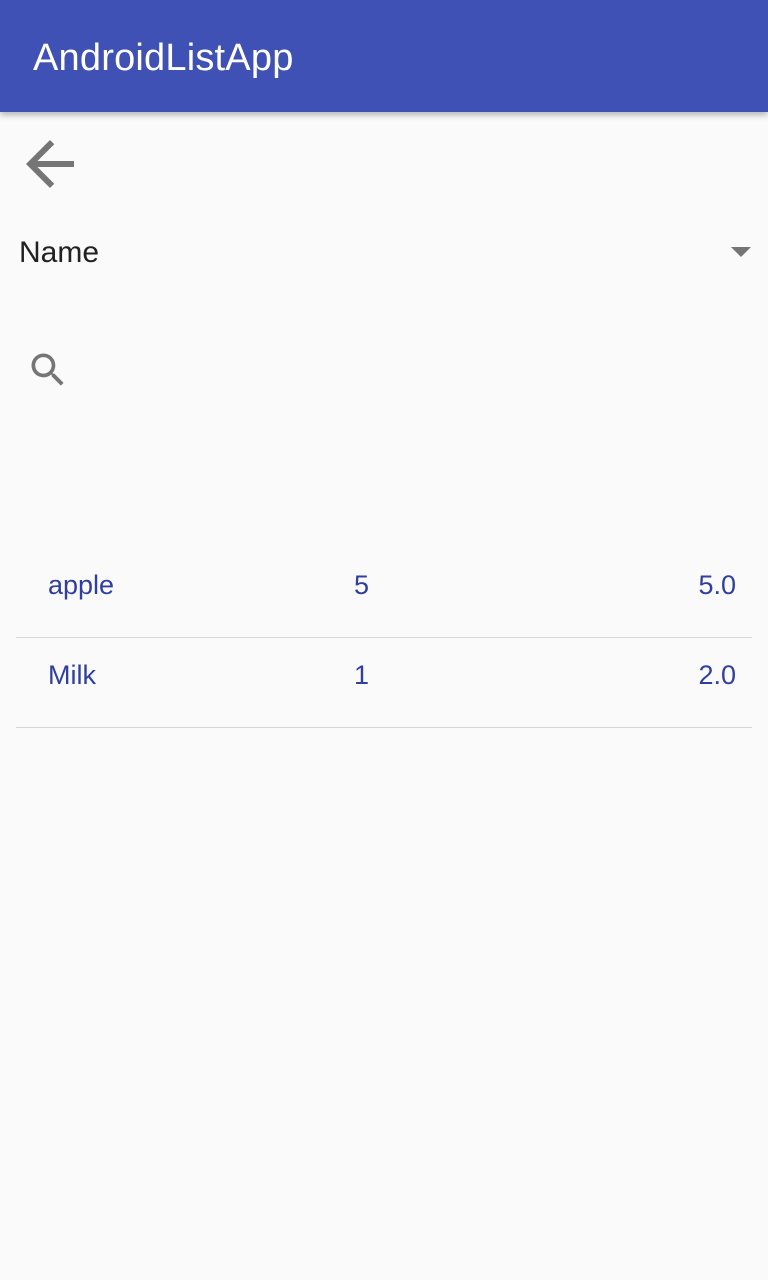 This screenshot has width=768, height=1280. What do you see at coordinates (384, 593) in the screenshot?
I see `list-item: apple 5 5.0` at bounding box center [384, 593].